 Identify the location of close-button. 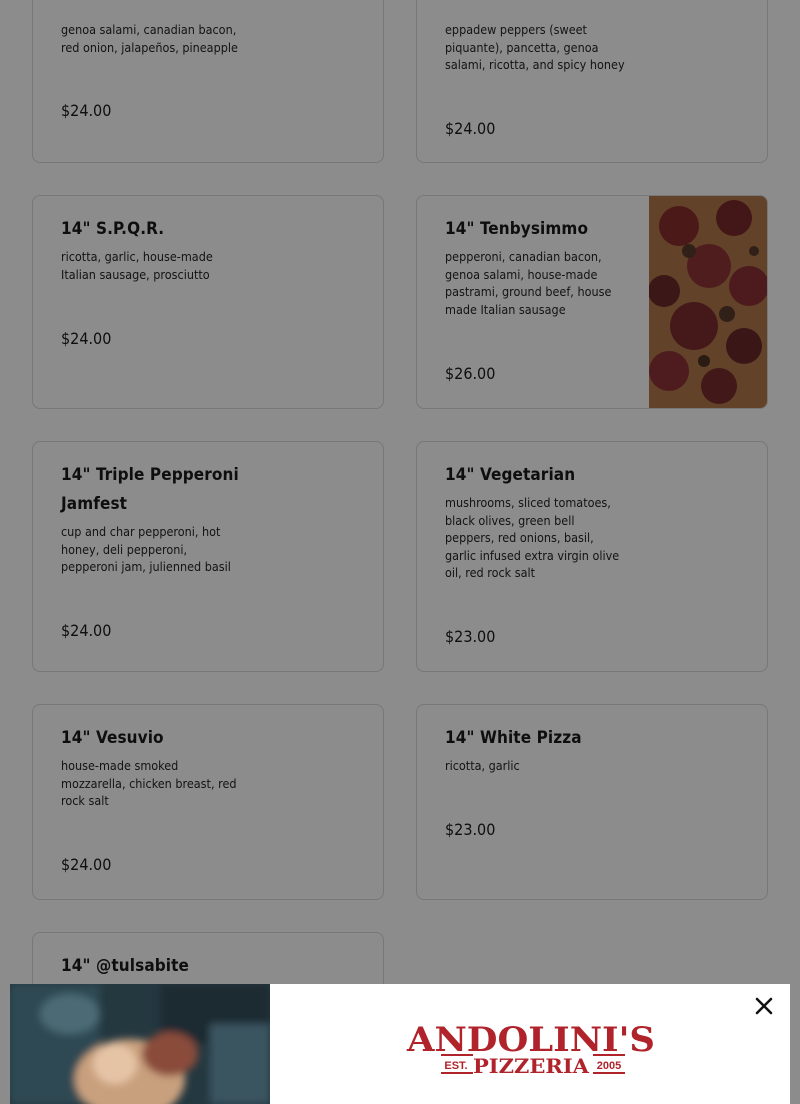
(764, 1006).